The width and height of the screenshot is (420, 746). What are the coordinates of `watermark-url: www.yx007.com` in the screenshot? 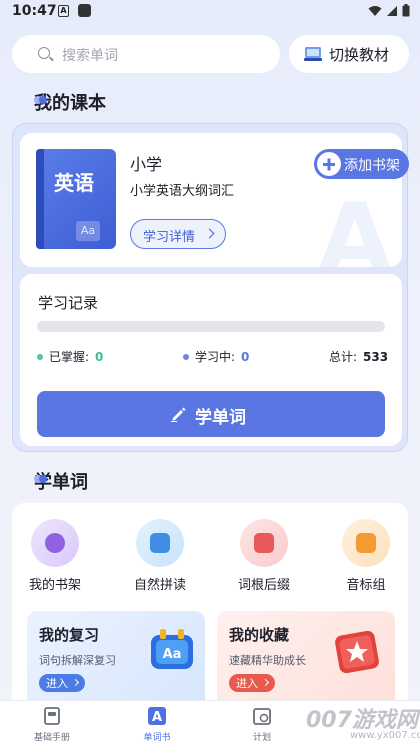 It's located at (385, 735).